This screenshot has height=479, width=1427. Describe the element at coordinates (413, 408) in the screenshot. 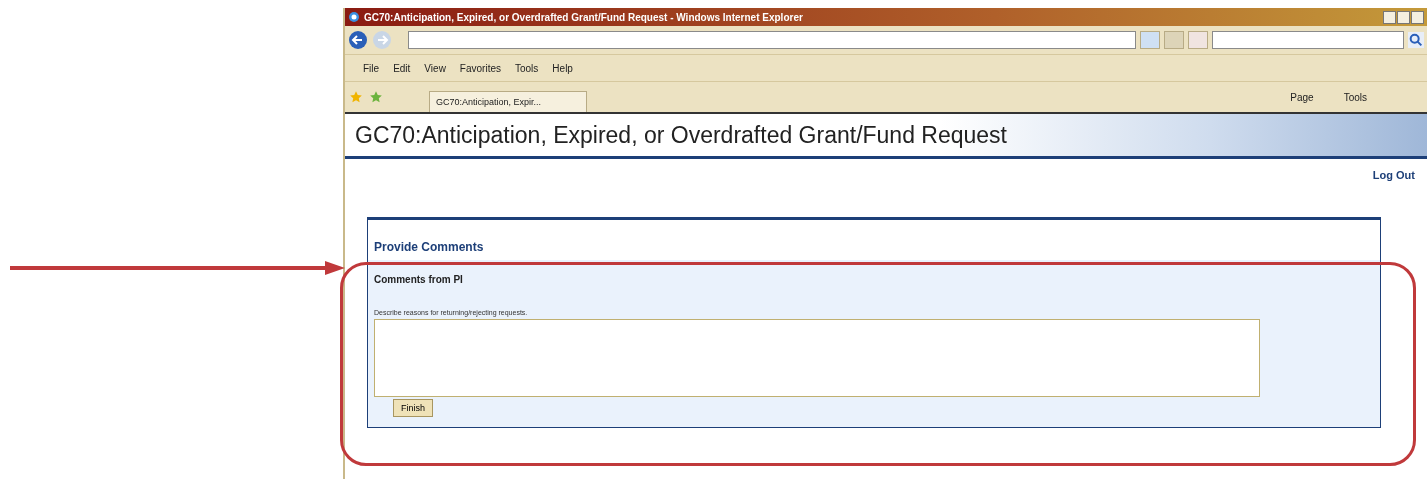

I see `finish-button: Finish` at that location.